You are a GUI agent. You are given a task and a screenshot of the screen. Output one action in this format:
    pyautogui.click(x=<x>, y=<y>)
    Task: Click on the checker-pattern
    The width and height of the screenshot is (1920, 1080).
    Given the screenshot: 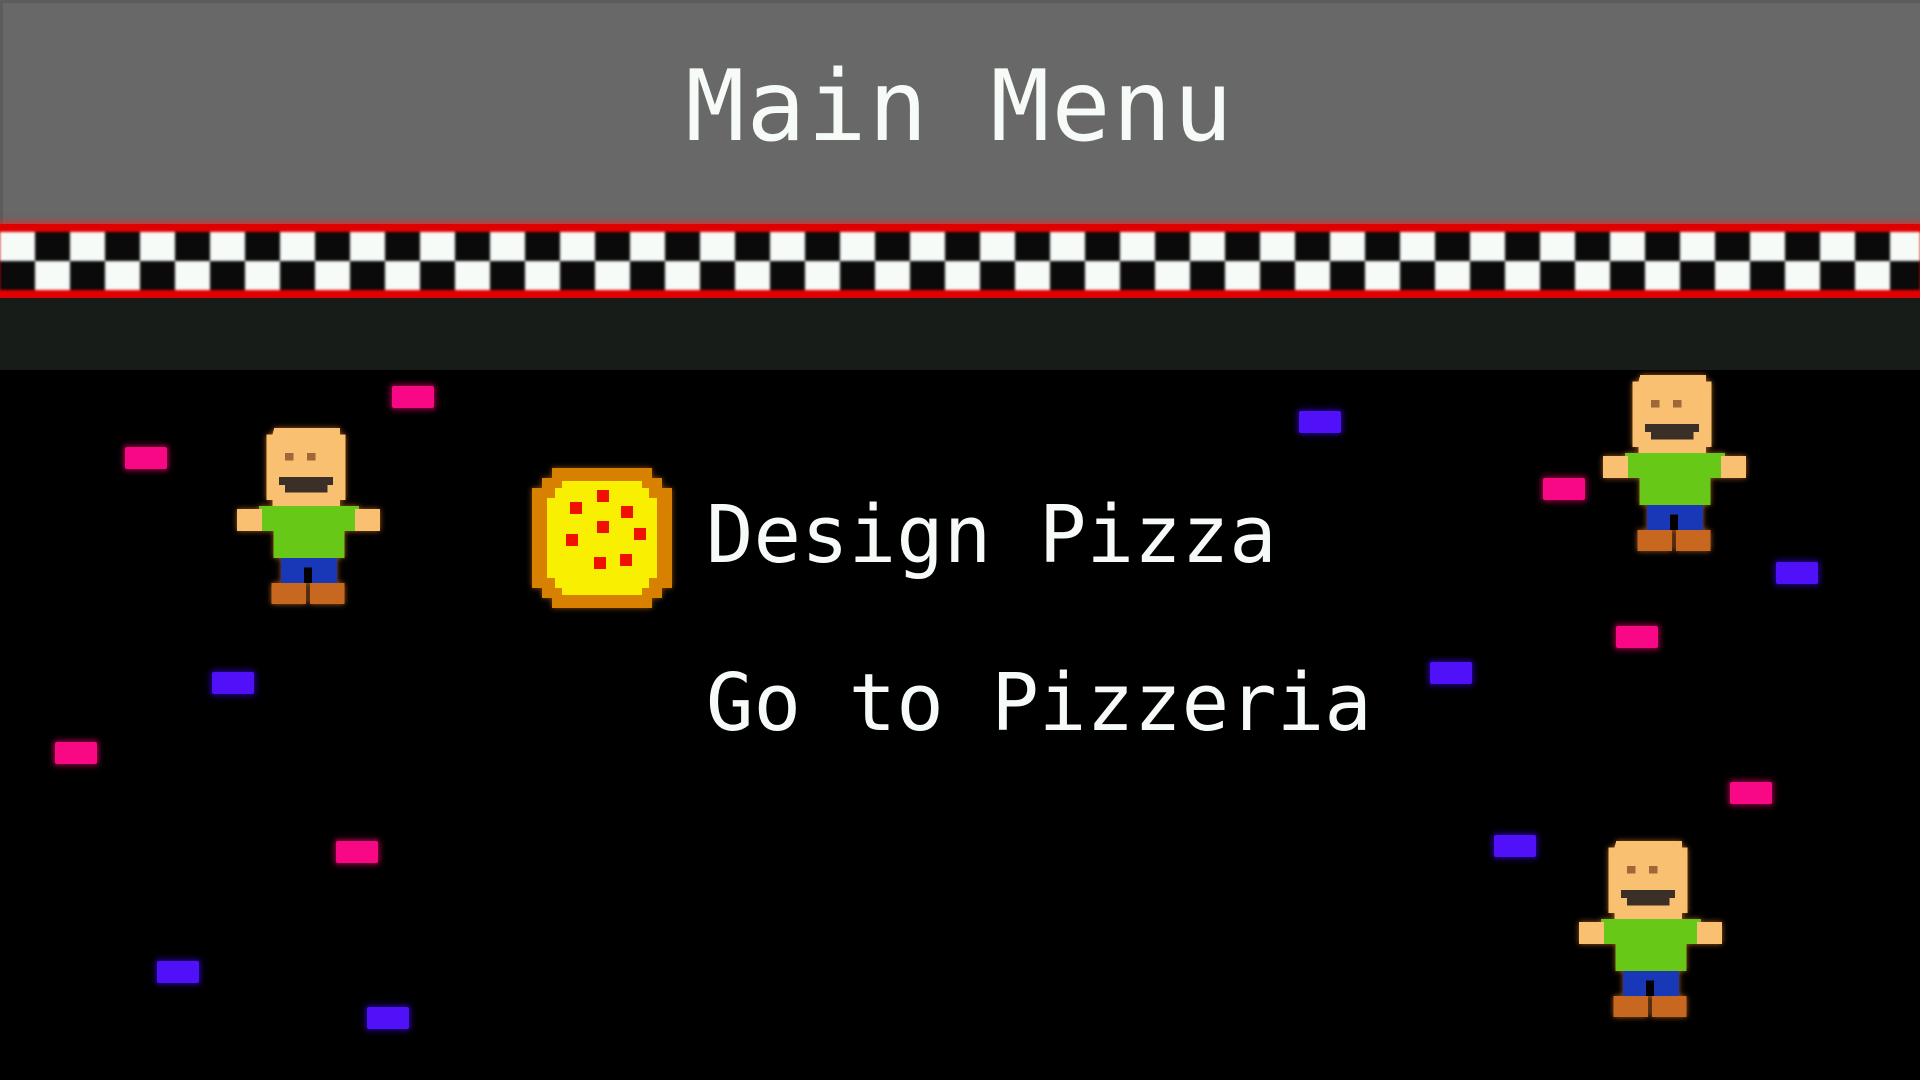 What is the action you would take?
    pyautogui.click(x=960, y=261)
    